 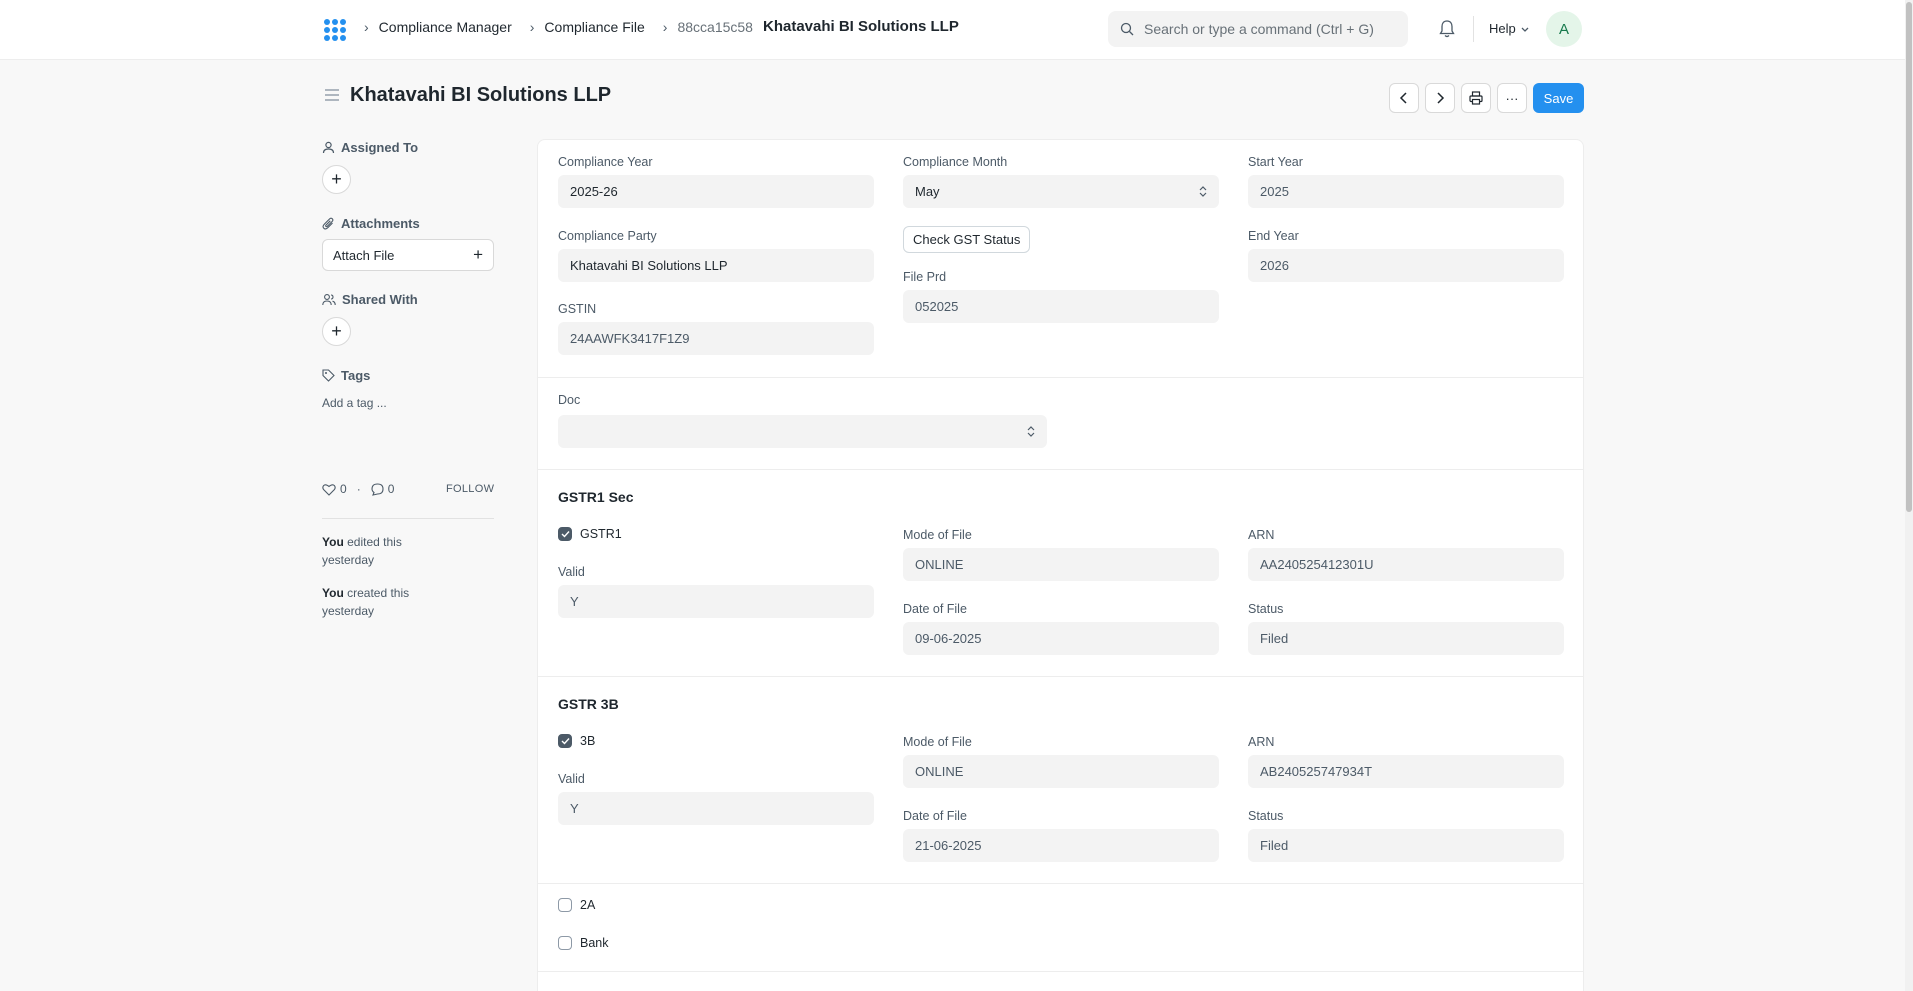 What do you see at coordinates (954, 97) in the screenshot?
I see `page-header: Khatavahi BI Solutions LLP ··· Save` at bounding box center [954, 97].